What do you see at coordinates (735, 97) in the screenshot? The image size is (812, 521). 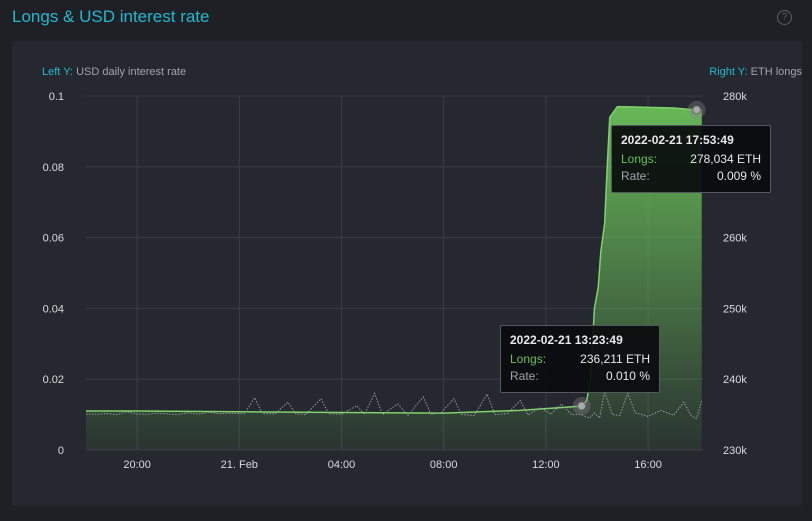 I see `right-tick-label: 280k` at bounding box center [735, 97].